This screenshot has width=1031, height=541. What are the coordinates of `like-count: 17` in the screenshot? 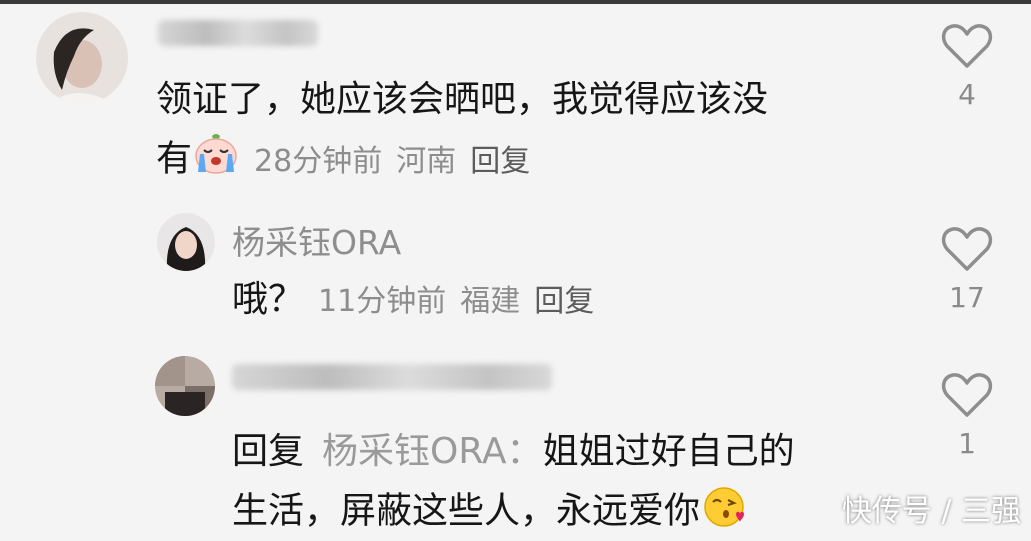 It's located at (967, 297).